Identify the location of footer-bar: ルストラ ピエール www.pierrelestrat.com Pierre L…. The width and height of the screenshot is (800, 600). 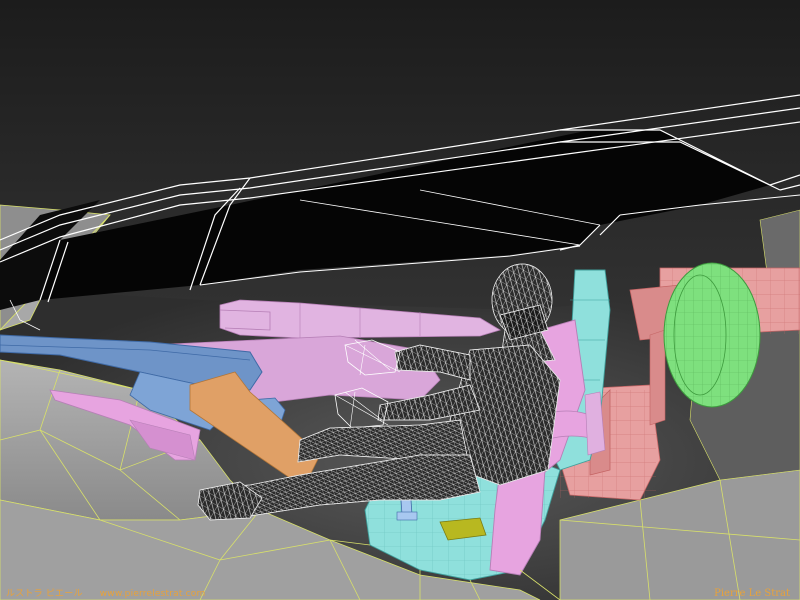
(400, 593).